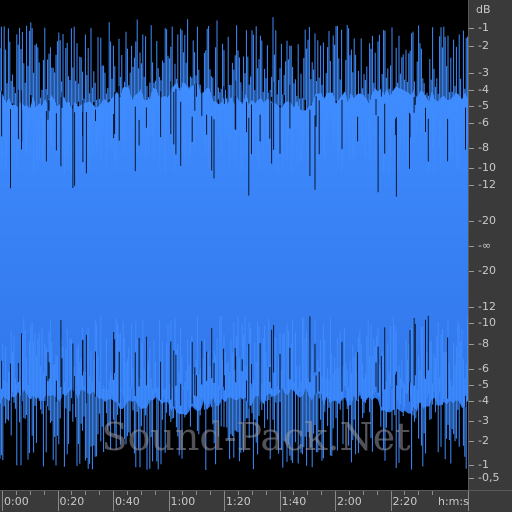 This screenshot has height=512, width=512. What do you see at coordinates (483, 9) in the screenshot?
I see `db-unit-label: dB` at bounding box center [483, 9].